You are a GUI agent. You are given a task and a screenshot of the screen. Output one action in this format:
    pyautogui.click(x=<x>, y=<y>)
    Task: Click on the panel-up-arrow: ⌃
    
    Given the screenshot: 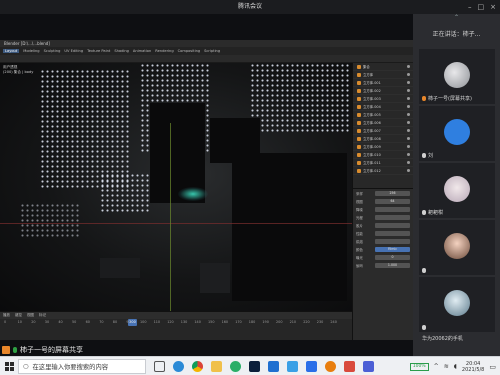 What is the action you would take?
    pyautogui.click(x=456, y=18)
    